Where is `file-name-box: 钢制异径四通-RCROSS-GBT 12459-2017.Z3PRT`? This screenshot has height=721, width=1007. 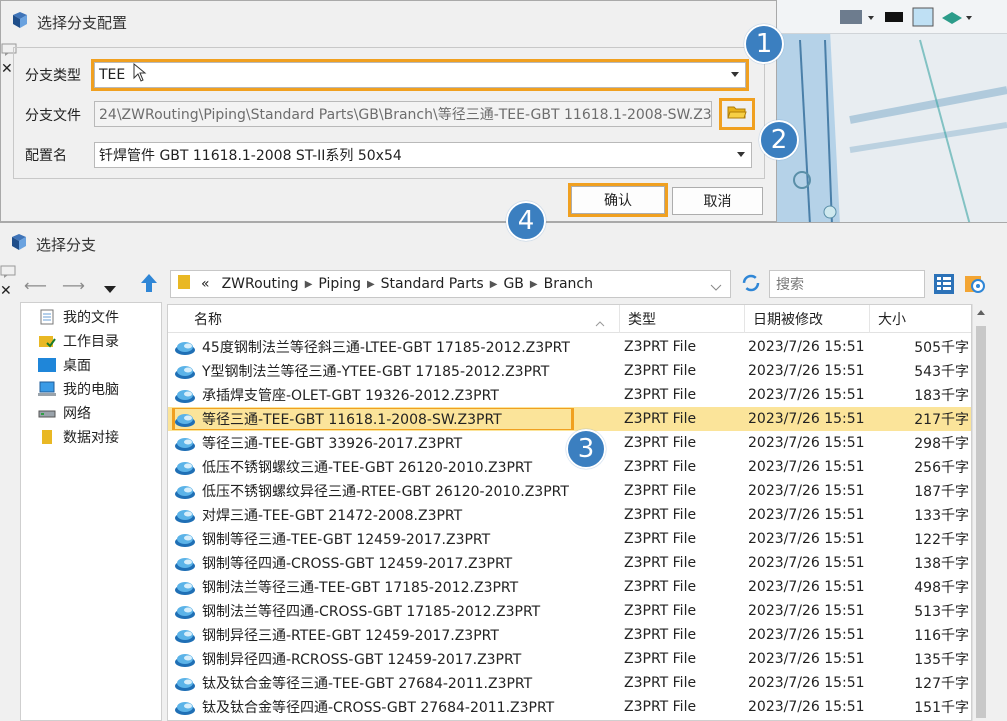
file-name-box: 钢制异径四通-RCROSS-GBT 12459-2017.Z3PRT is located at coordinates (347, 659).